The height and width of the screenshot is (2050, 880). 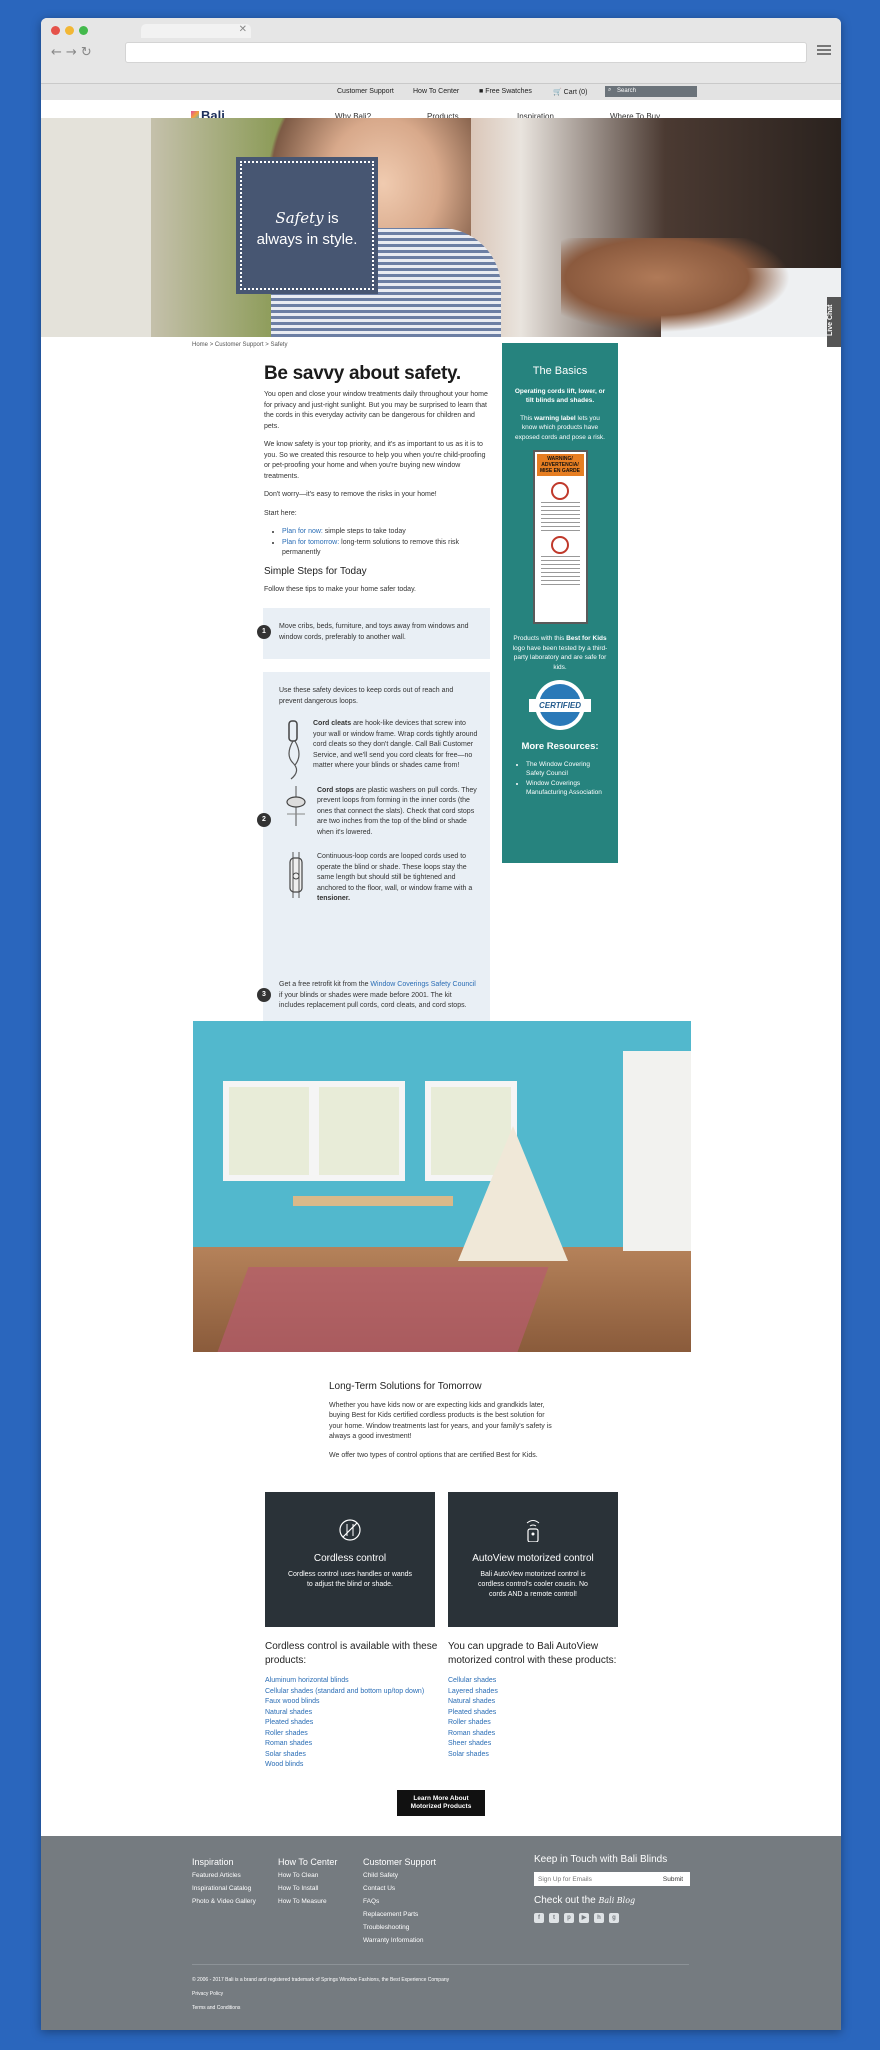 I want to click on cord-stop-icon, so click(x=296, y=805).